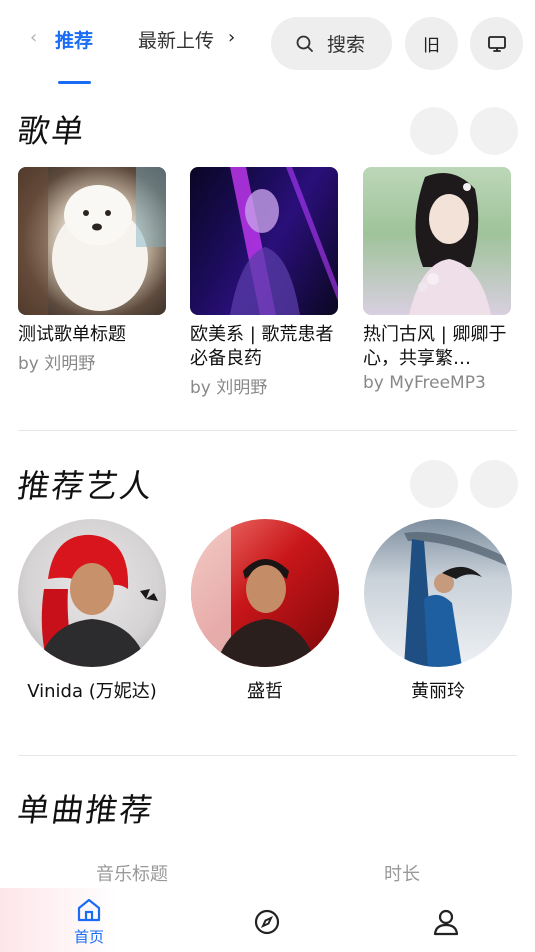  Describe the element at coordinates (267, 48) in the screenshot. I see `top-bar: ‹ 推荐 最新上传 › 搜索 旧` at that location.